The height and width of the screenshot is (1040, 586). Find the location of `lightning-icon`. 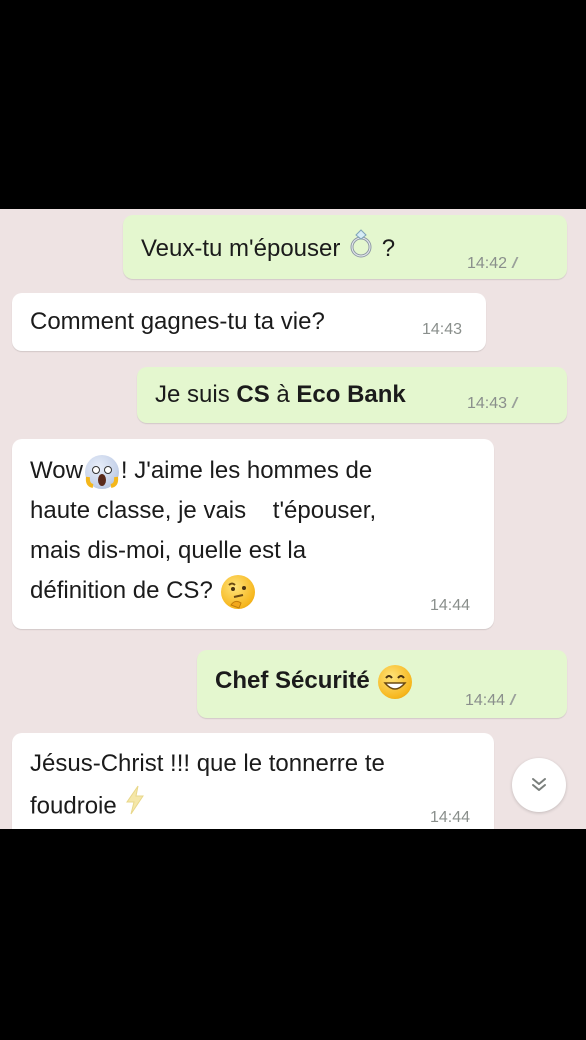

lightning-icon is located at coordinates (135, 807).